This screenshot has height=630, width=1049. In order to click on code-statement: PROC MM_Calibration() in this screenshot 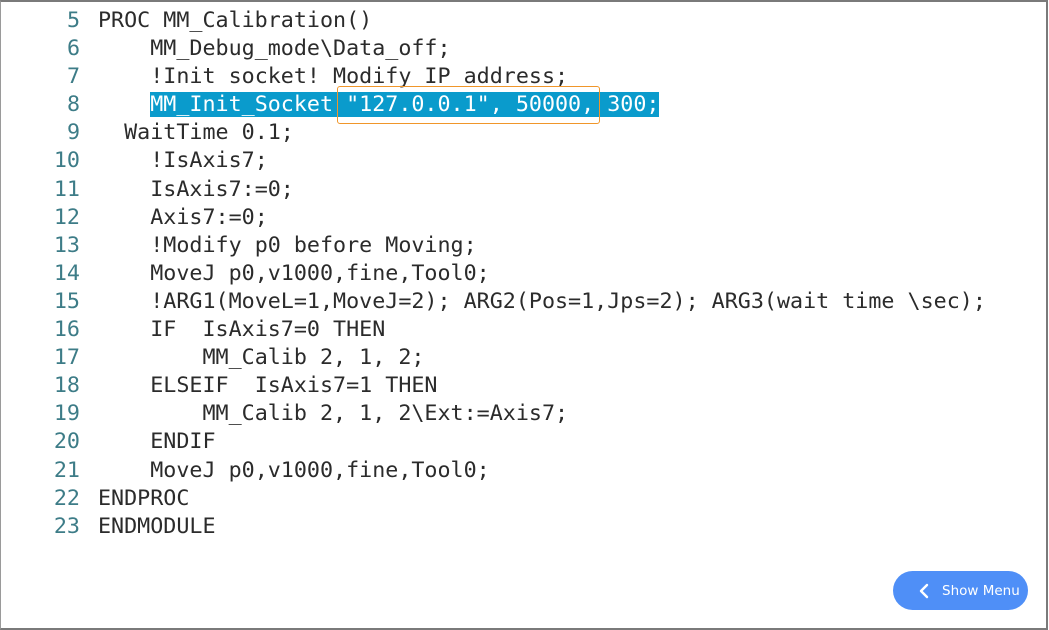, I will do `click(235, 20)`.